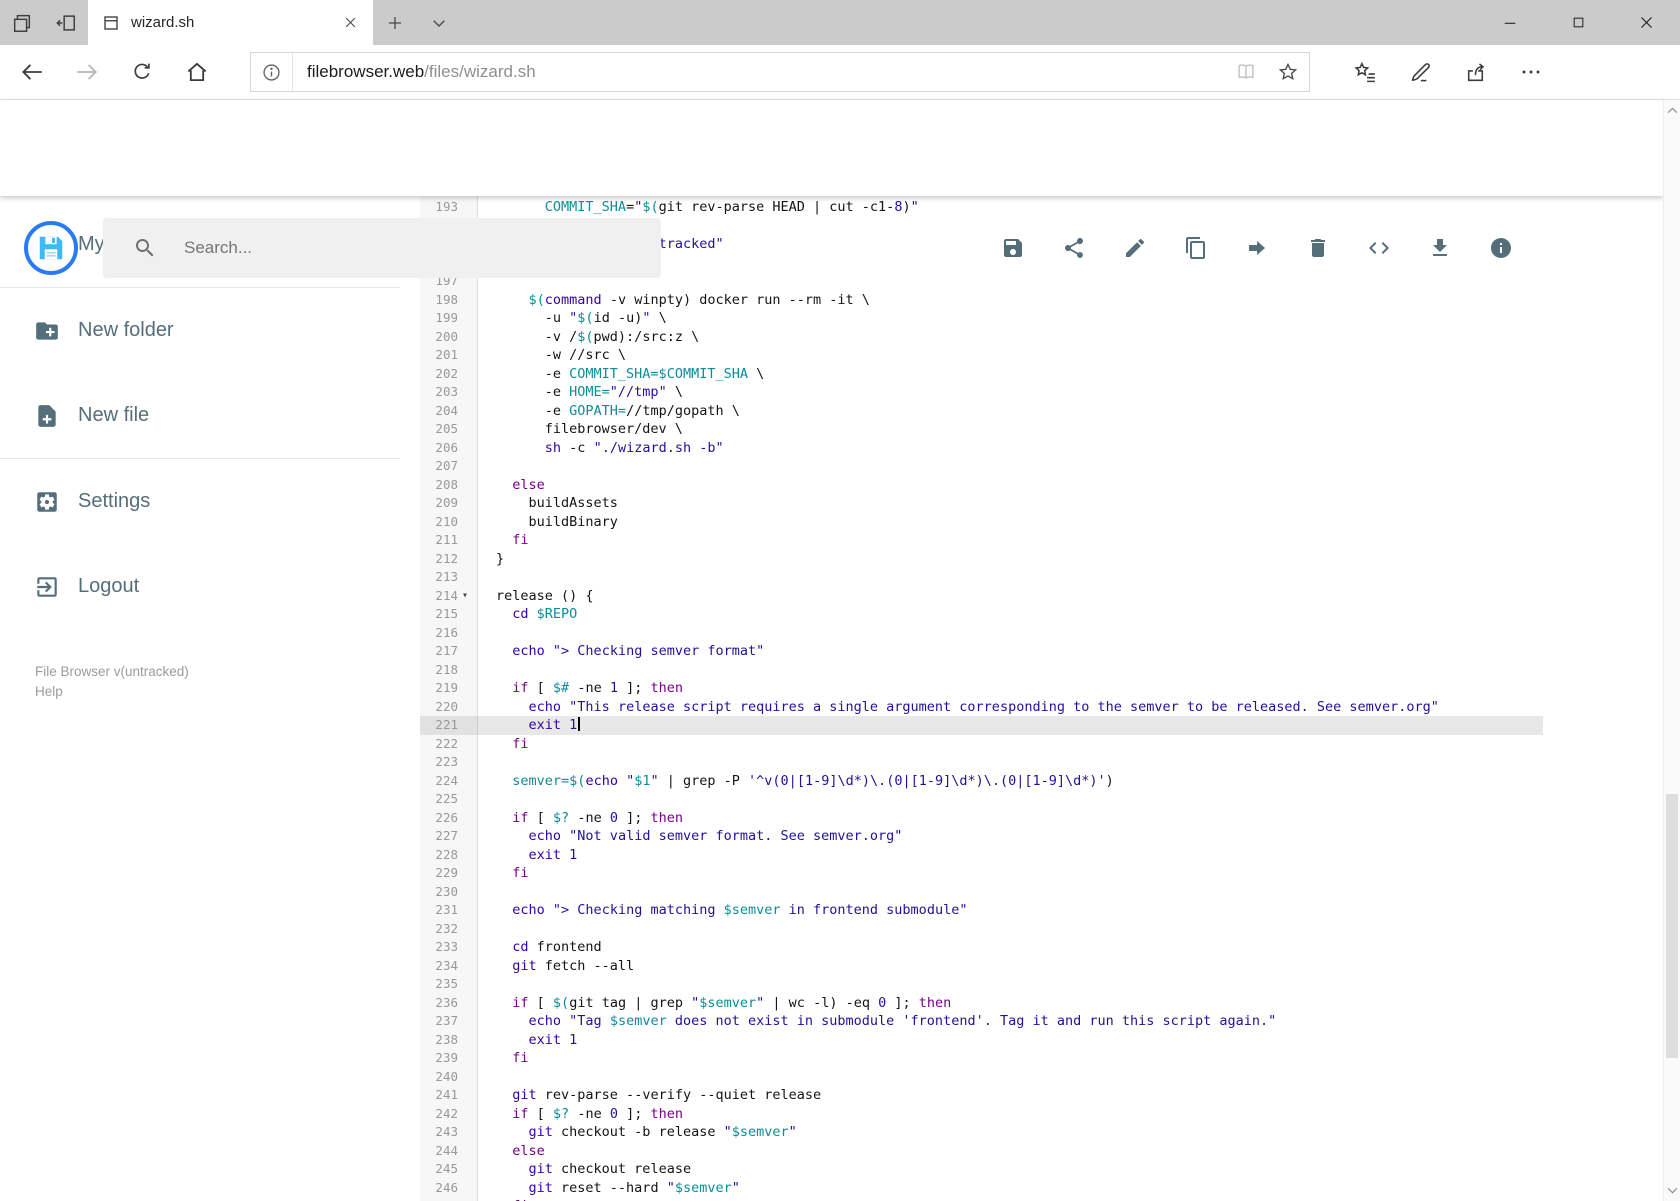 This screenshot has height=1201, width=1680. I want to click on code-line: 219 if [ $# -ne 1 ]; then, so click(981, 688).